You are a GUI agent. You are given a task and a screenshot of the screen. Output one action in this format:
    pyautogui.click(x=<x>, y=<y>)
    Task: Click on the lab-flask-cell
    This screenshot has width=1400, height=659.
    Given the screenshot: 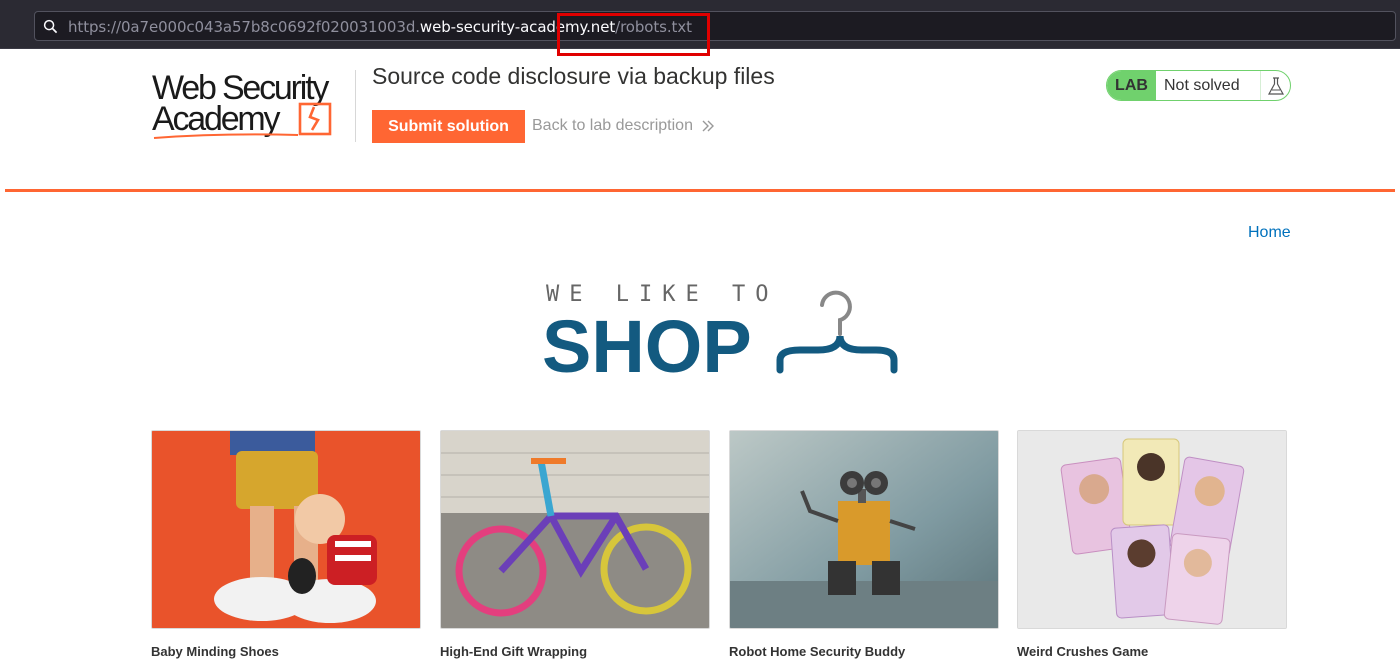 What is the action you would take?
    pyautogui.click(x=1275, y=85)
    